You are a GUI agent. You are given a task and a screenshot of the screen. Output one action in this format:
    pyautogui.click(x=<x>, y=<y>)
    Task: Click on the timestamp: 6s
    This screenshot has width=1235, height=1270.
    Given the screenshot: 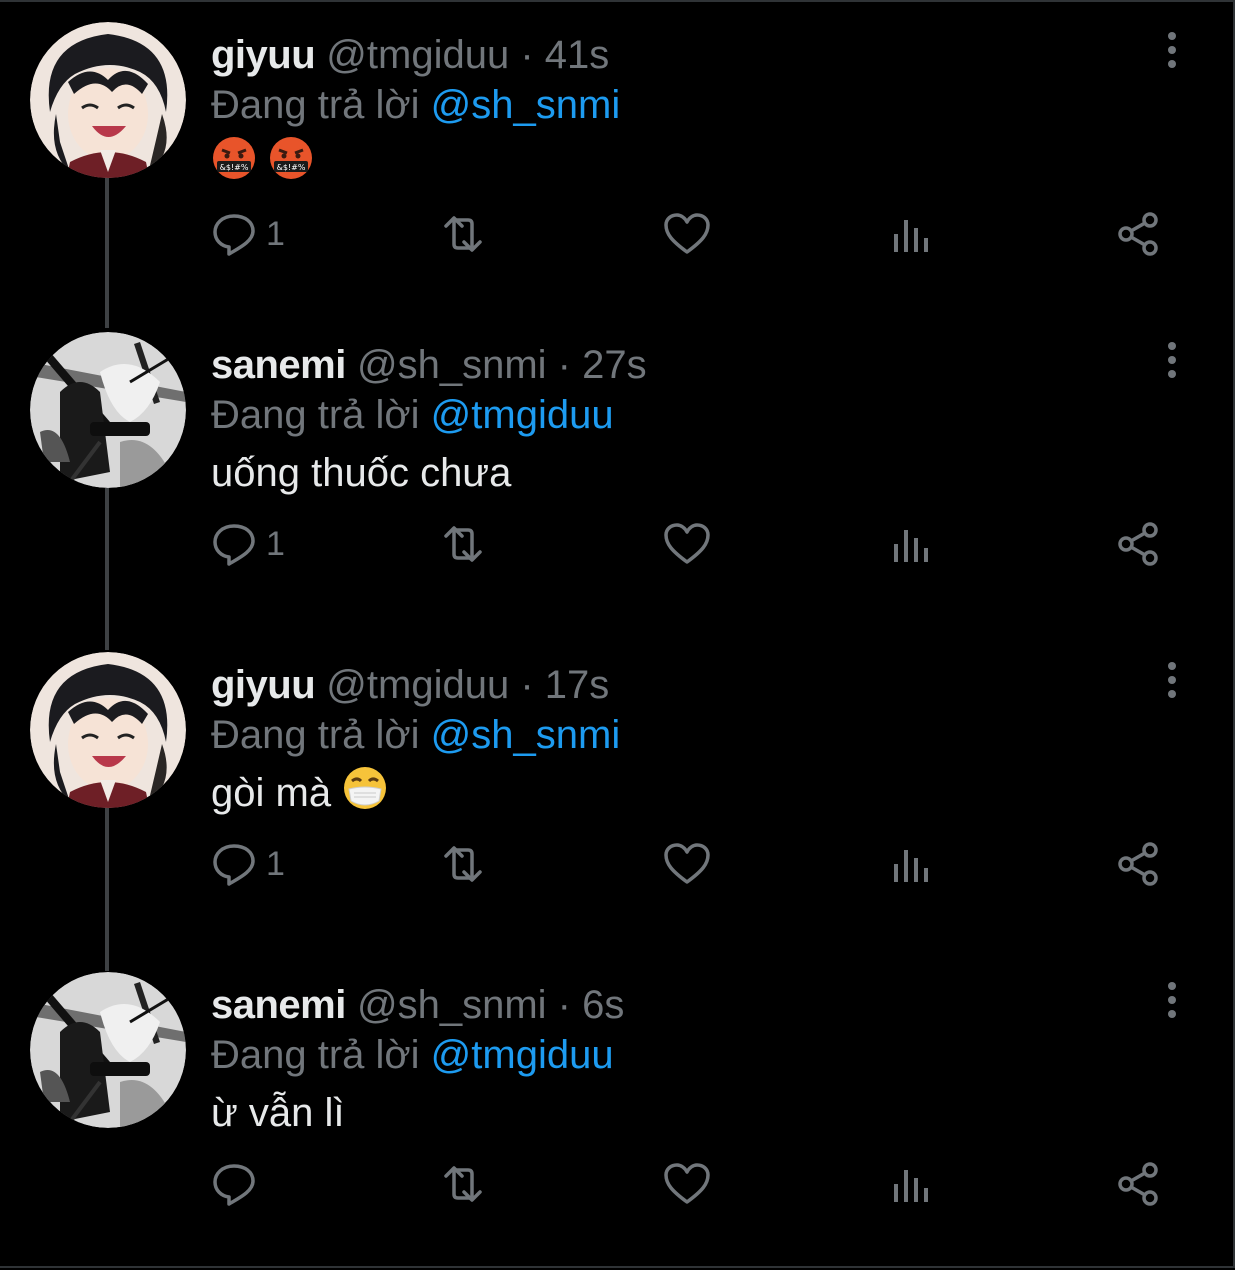 What is the action you would take?
    pyautogui.click(x=603, y=1005)
    